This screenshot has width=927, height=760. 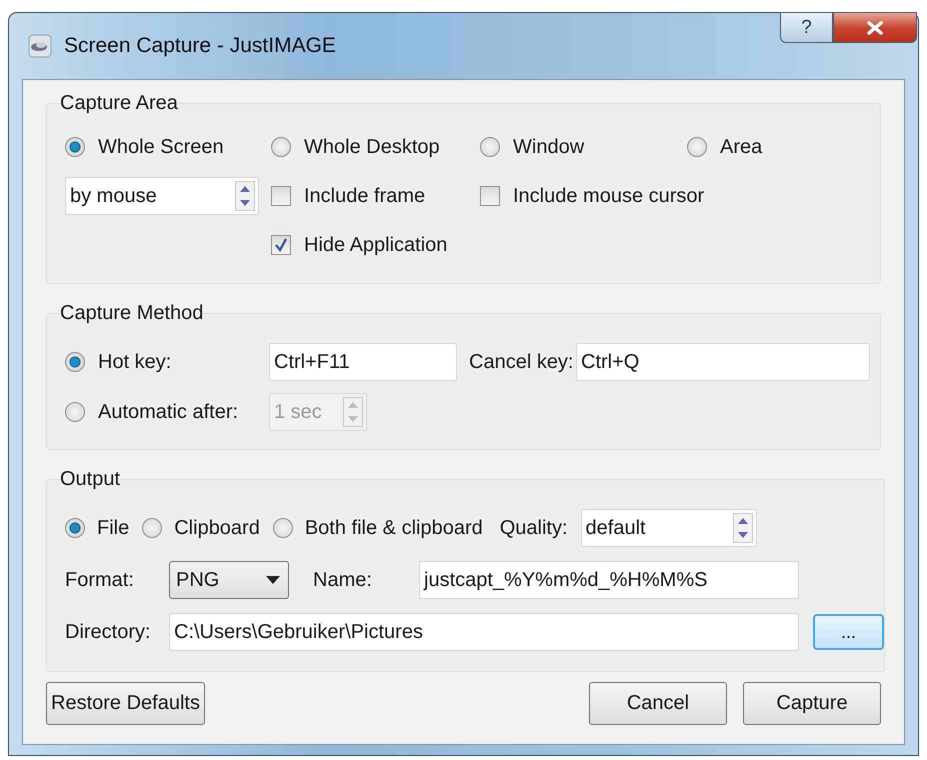 What do you see at coordinates (100, 580) in the screenshot?
I see `field-label: Format:` at bounding box center [100, 580].